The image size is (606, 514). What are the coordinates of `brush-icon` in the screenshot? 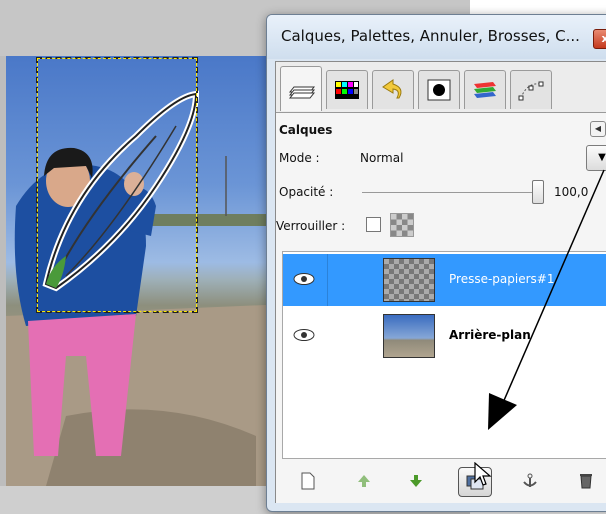 It's located at (439, 90).